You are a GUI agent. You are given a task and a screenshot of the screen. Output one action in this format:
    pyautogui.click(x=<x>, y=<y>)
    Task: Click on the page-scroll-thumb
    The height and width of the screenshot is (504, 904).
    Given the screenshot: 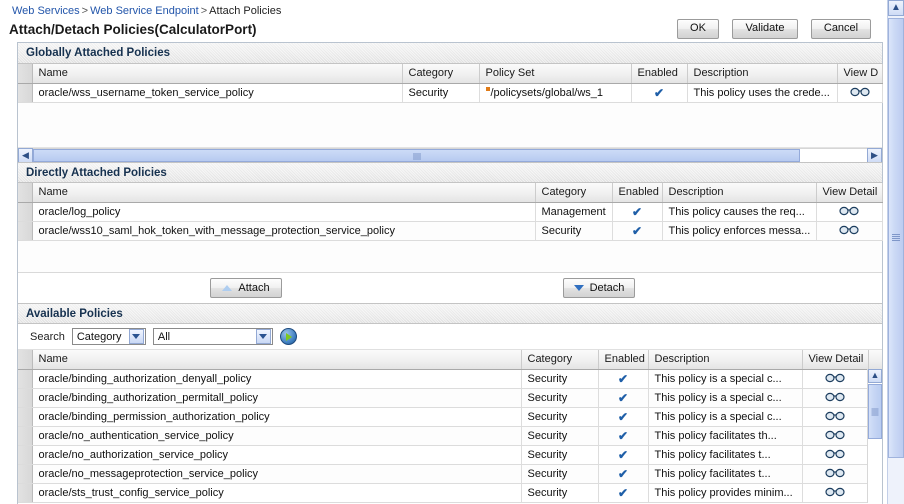 What is the action you would take?
    pyautogui.click(x=896, y=238)
    